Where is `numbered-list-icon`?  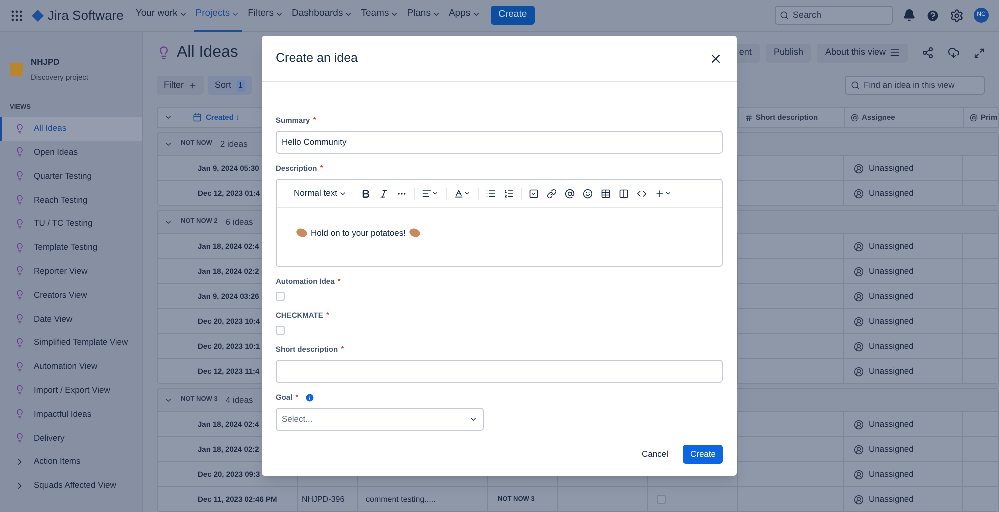 numbered-list-icon is located at coordinates (509, 193).